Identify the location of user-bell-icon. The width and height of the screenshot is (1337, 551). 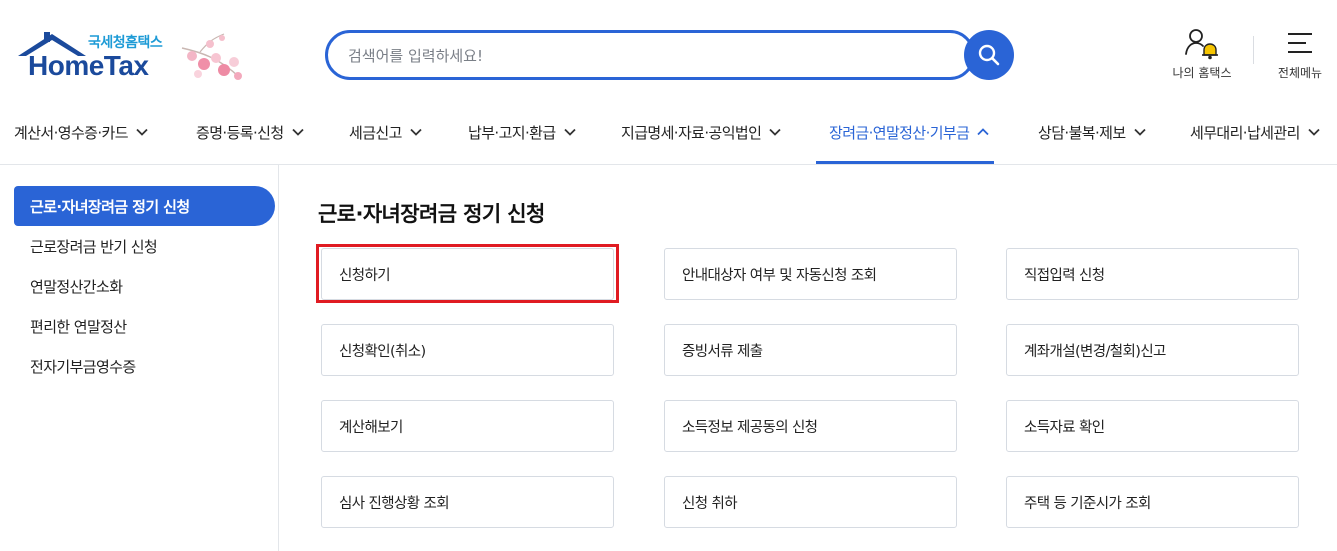
(1201, 44).